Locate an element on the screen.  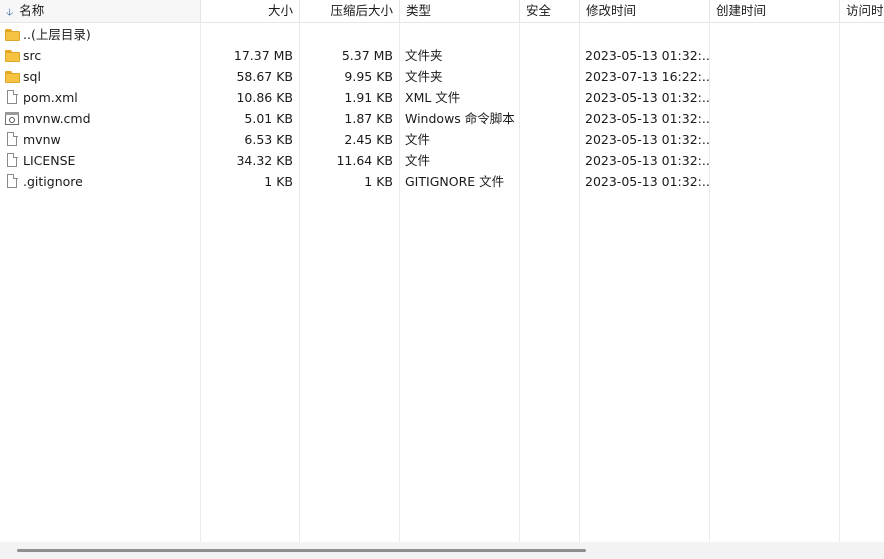
column-header-bar: 🡣 名称 大小 压缩后大小 类型 安全 修改时间 创建时间 访问时间 is located at coordinates (442, 11).